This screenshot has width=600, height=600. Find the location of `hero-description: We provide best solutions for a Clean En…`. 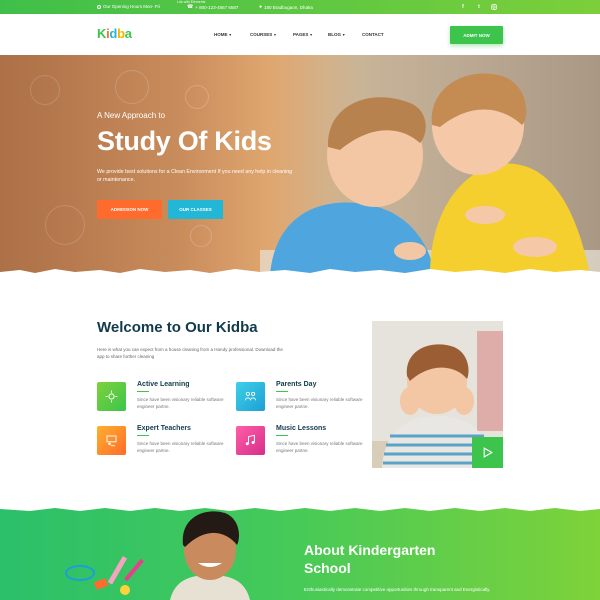

hero-description: We provide best solutions for a Clean En… is located at coordinates (195, 176).